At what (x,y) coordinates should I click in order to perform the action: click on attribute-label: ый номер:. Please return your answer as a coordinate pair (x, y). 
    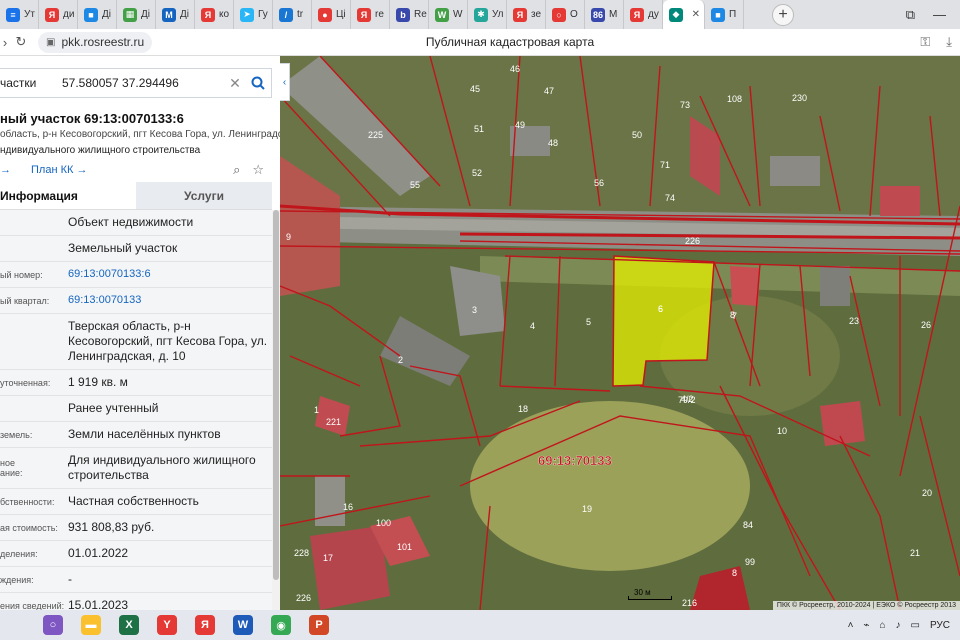
    Looking at the image, I should click on (21, 274).